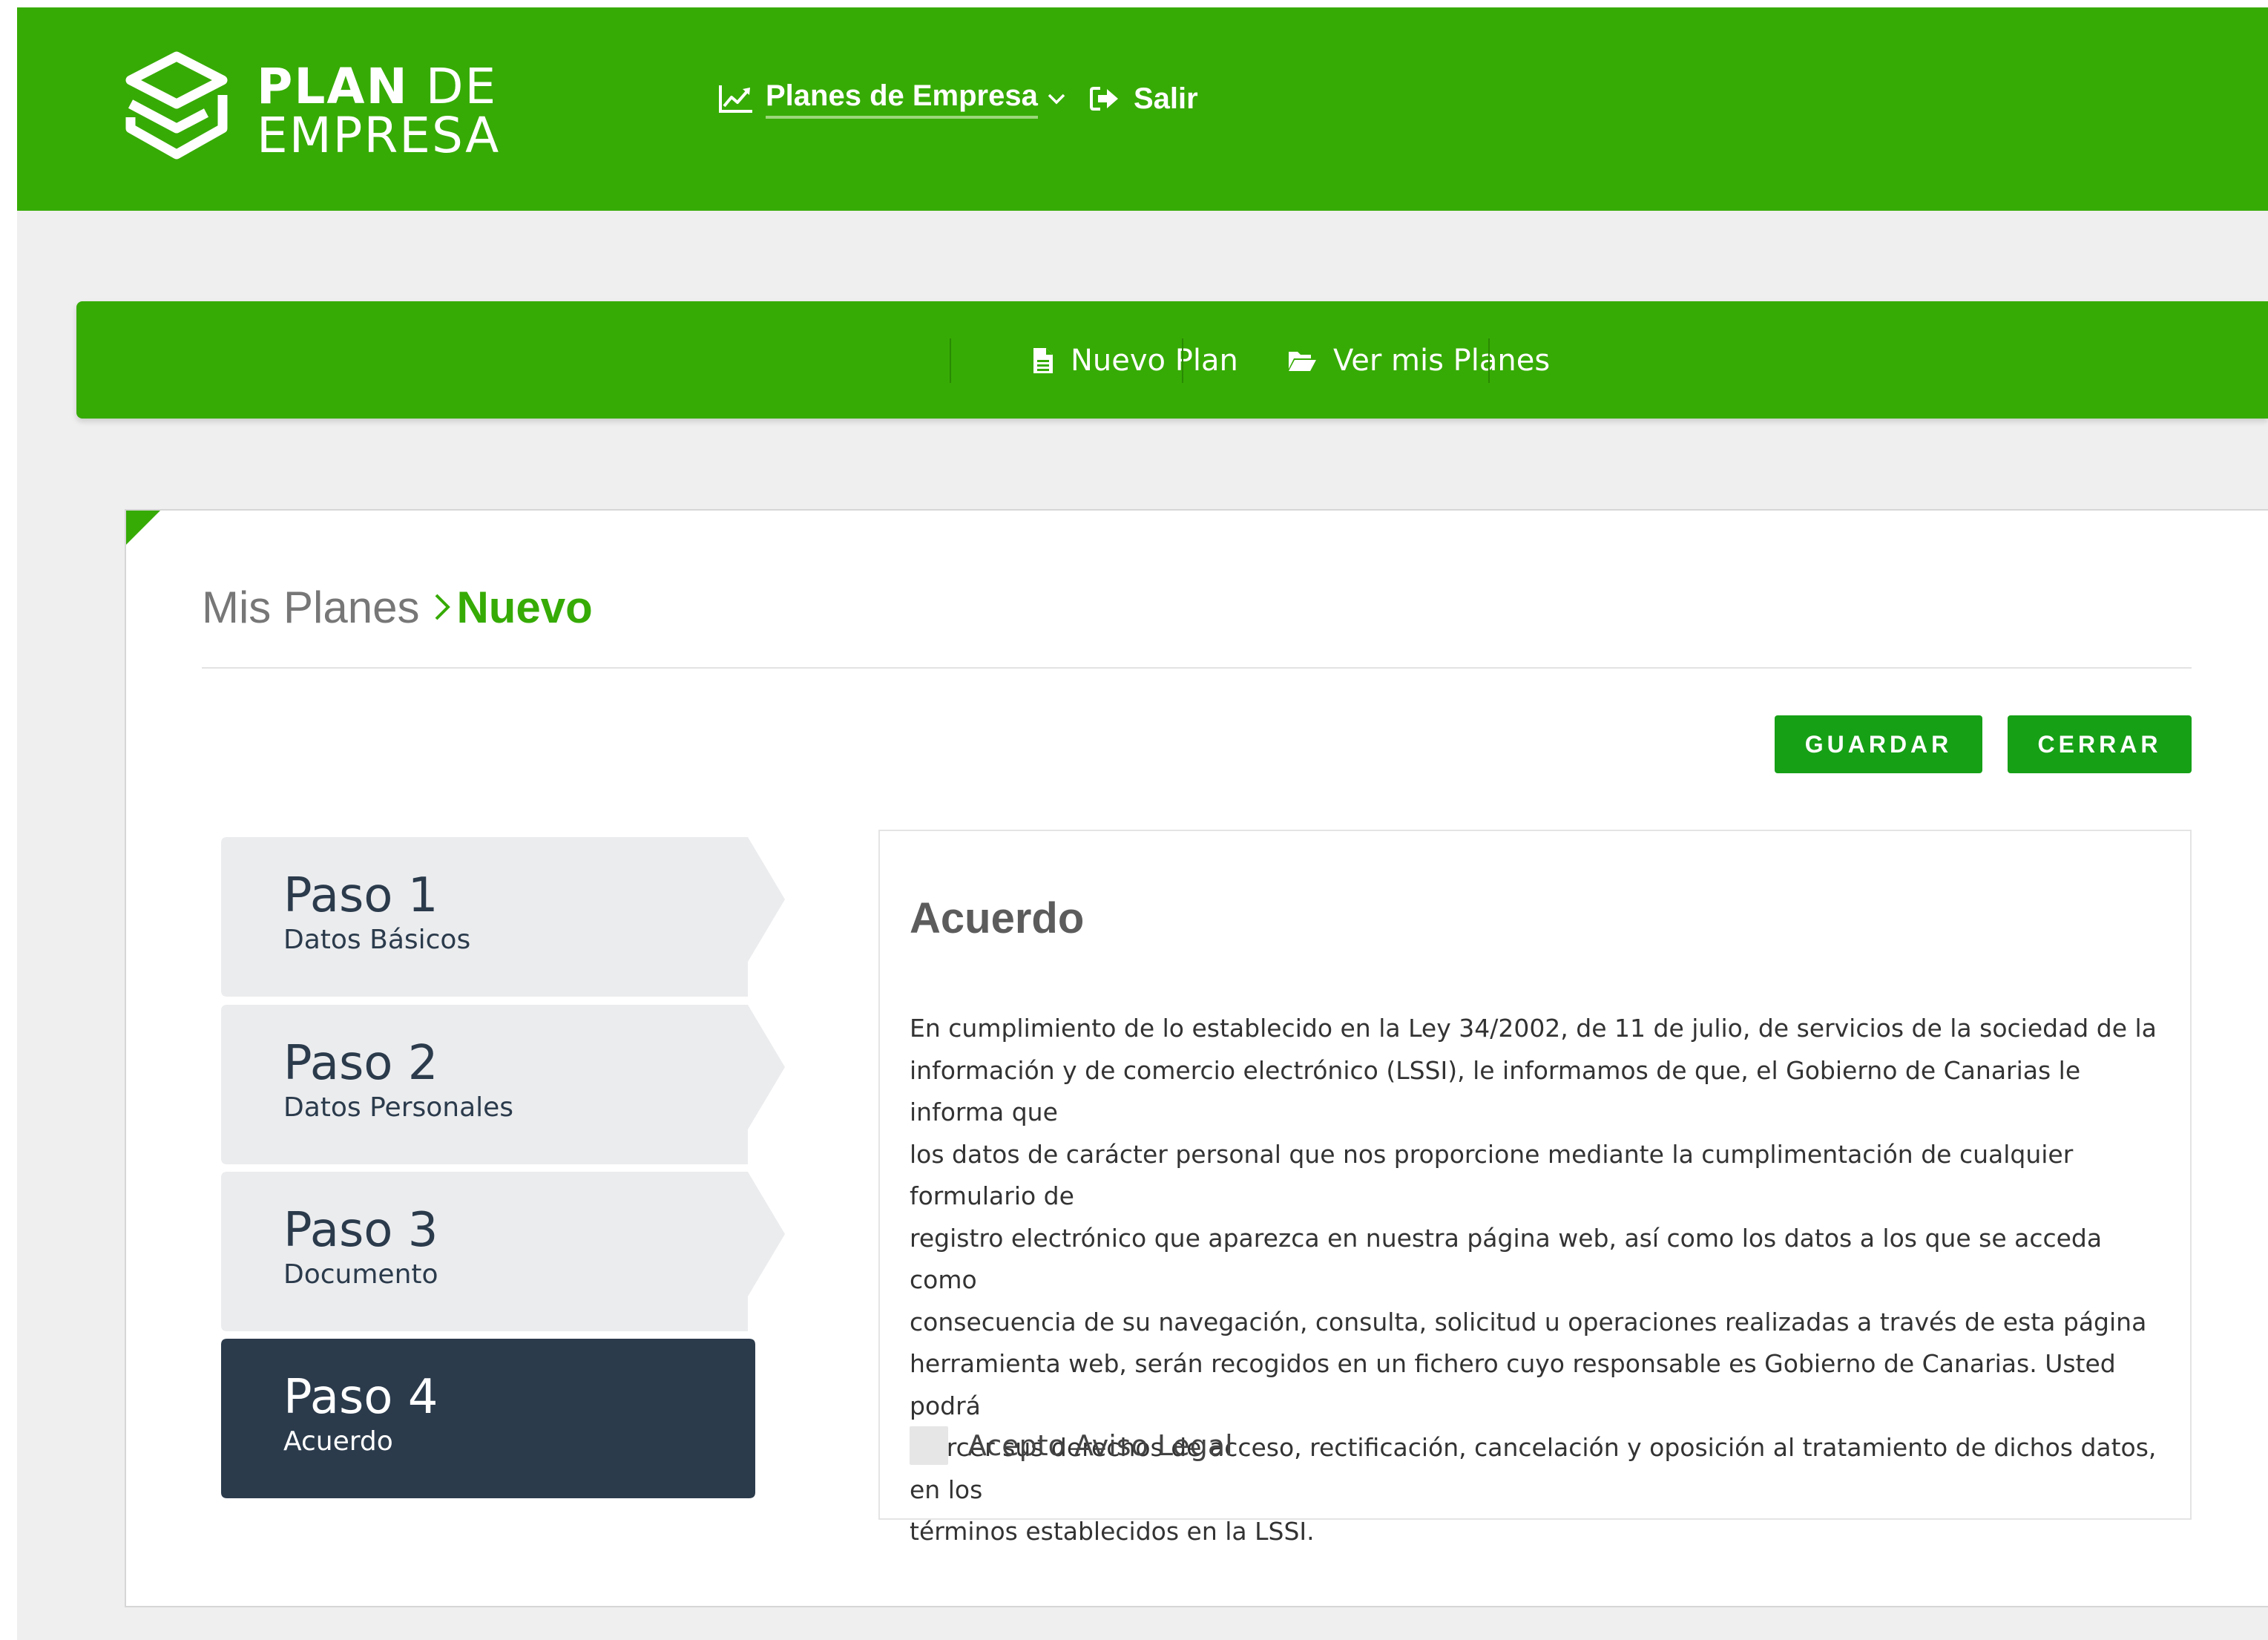  What do you see at coordinates (399, 1108) in the screenshot?
I see `step-subtitle: Datos Personales` at bounding box center [399, 1108].